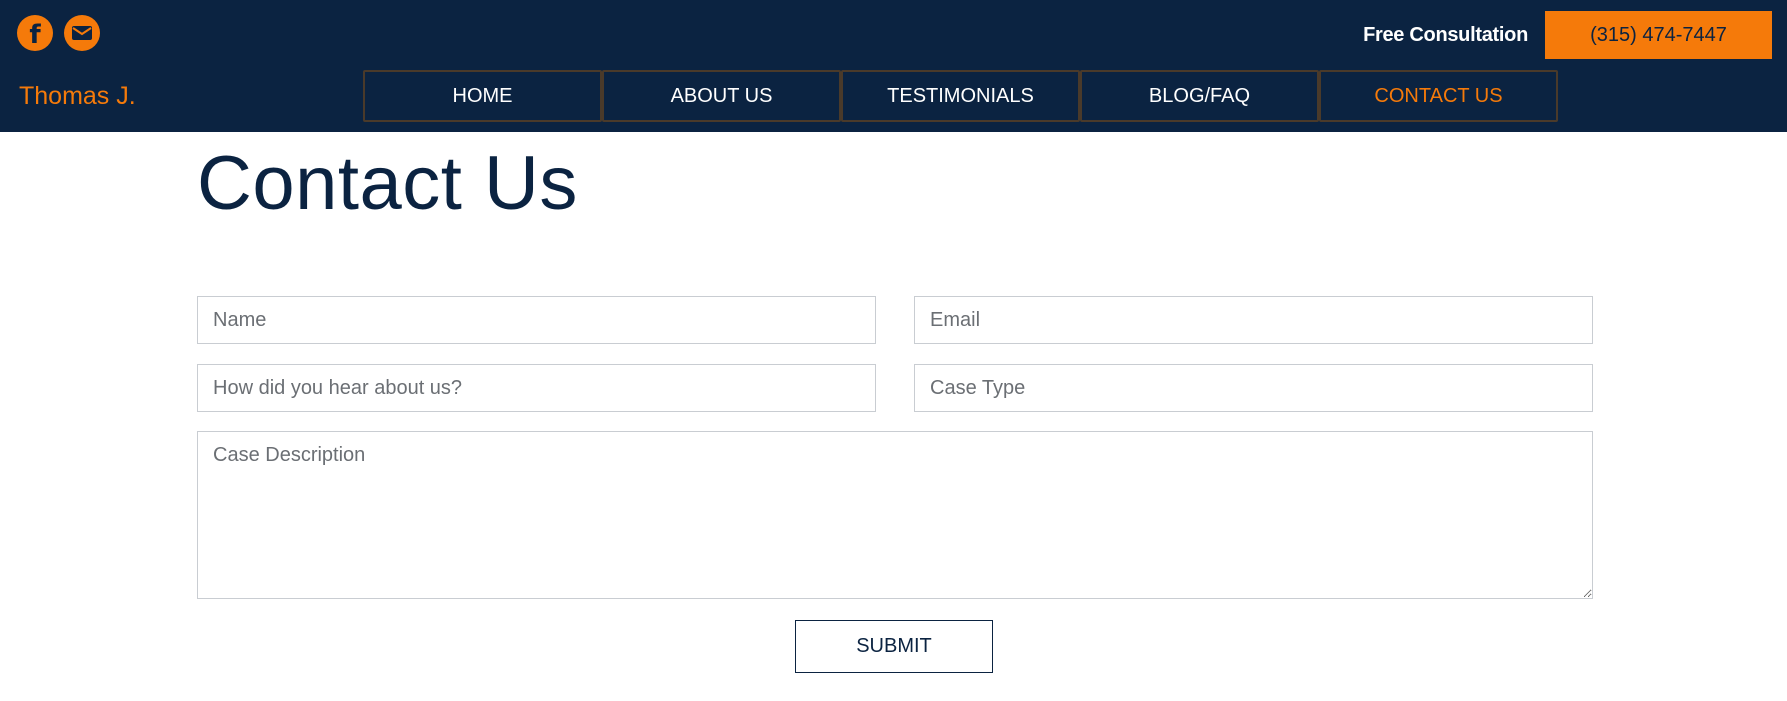 The width and height of the screenshot is (1787, 701). I want to click on social-links: f, so click(58, 33).